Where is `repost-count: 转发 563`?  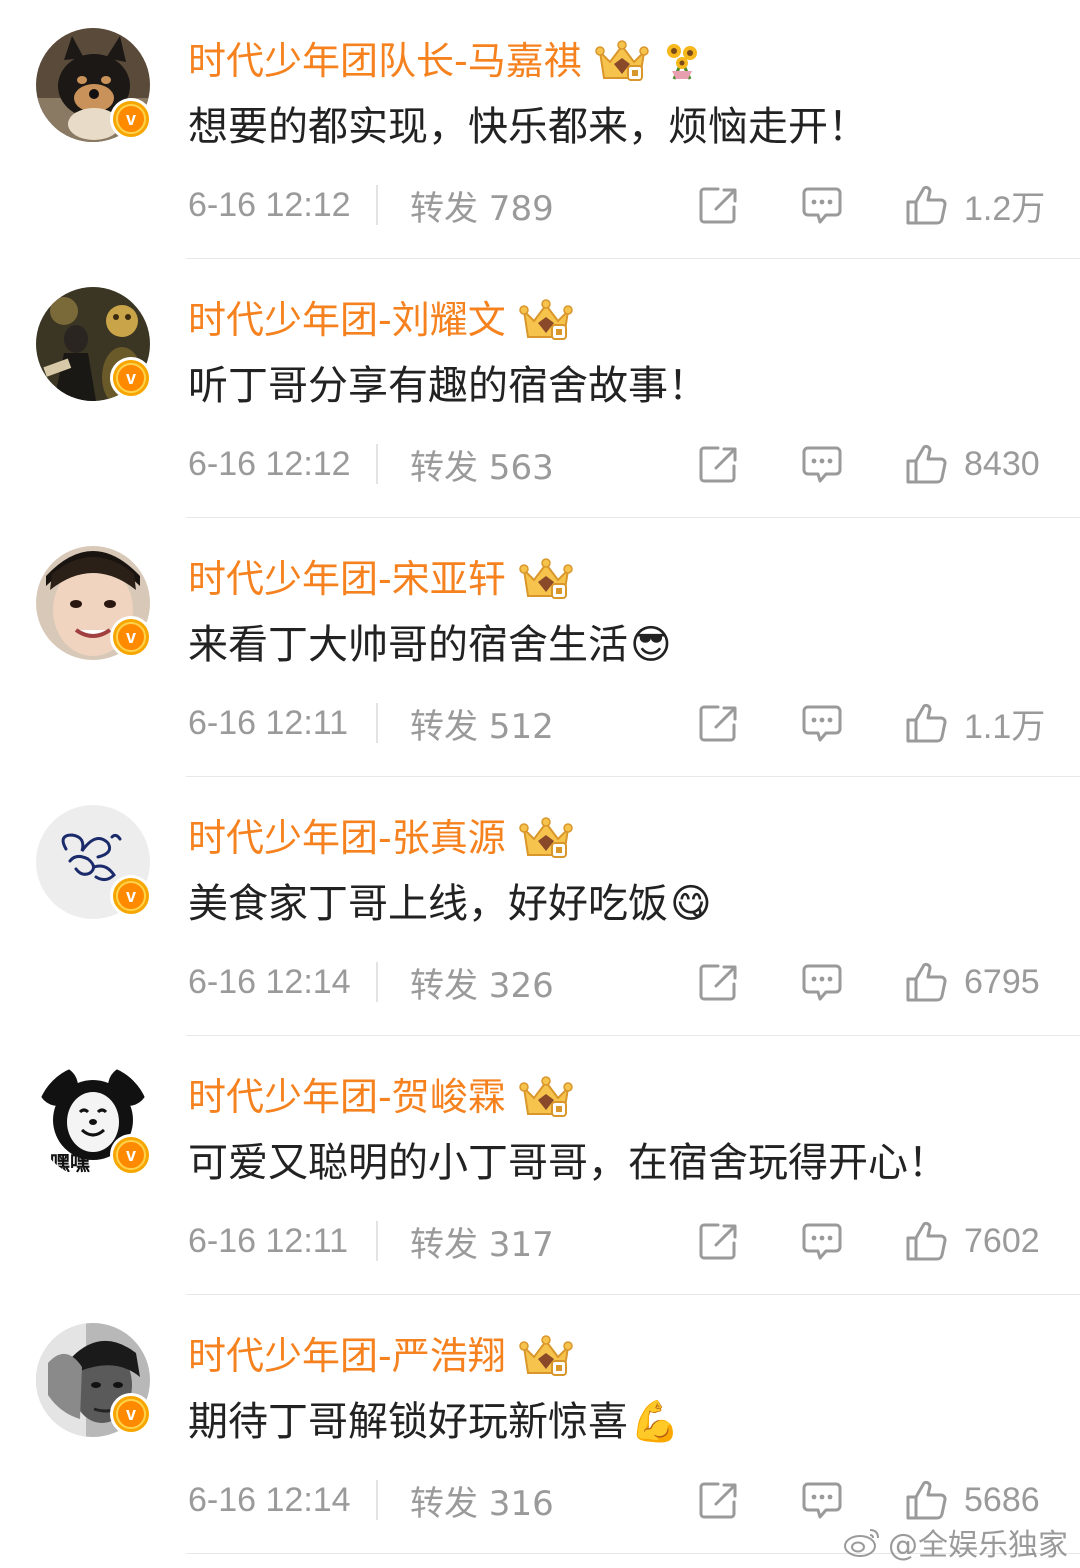
repost-count: 转发 563 is located at coordinates (482, 464).